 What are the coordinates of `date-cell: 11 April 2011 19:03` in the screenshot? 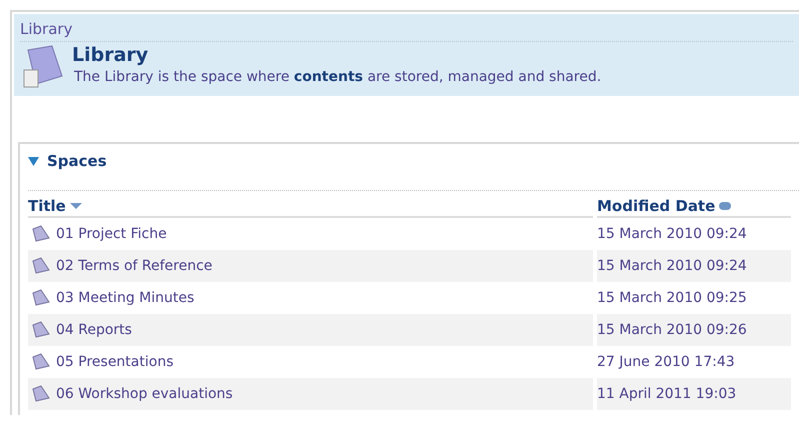 It's located at (694, 394).